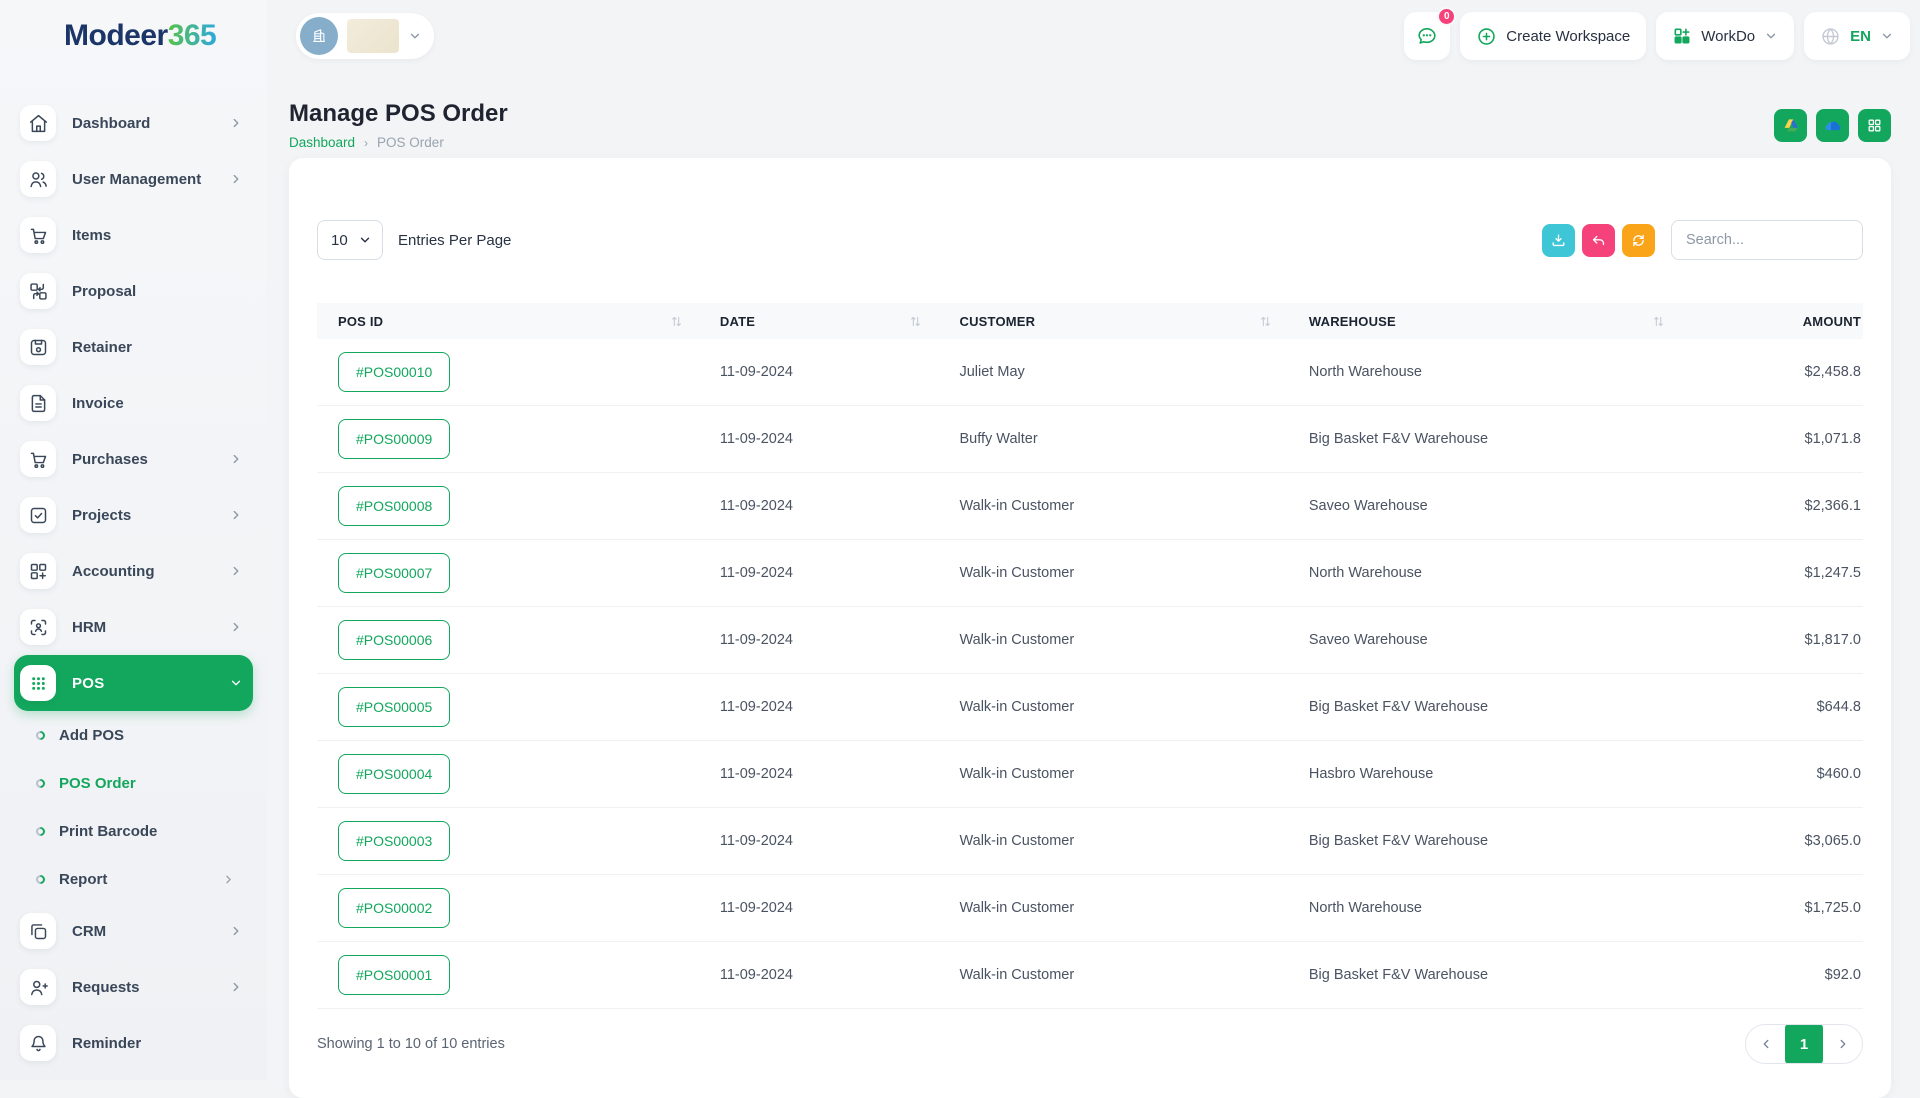 Image resolution: width=1920 pixels, height=1098 pixels. Describe the element at coordinates (133, 123) in the screenshot. I see `sidebar-item-dashboard: Dashboard` at that location.